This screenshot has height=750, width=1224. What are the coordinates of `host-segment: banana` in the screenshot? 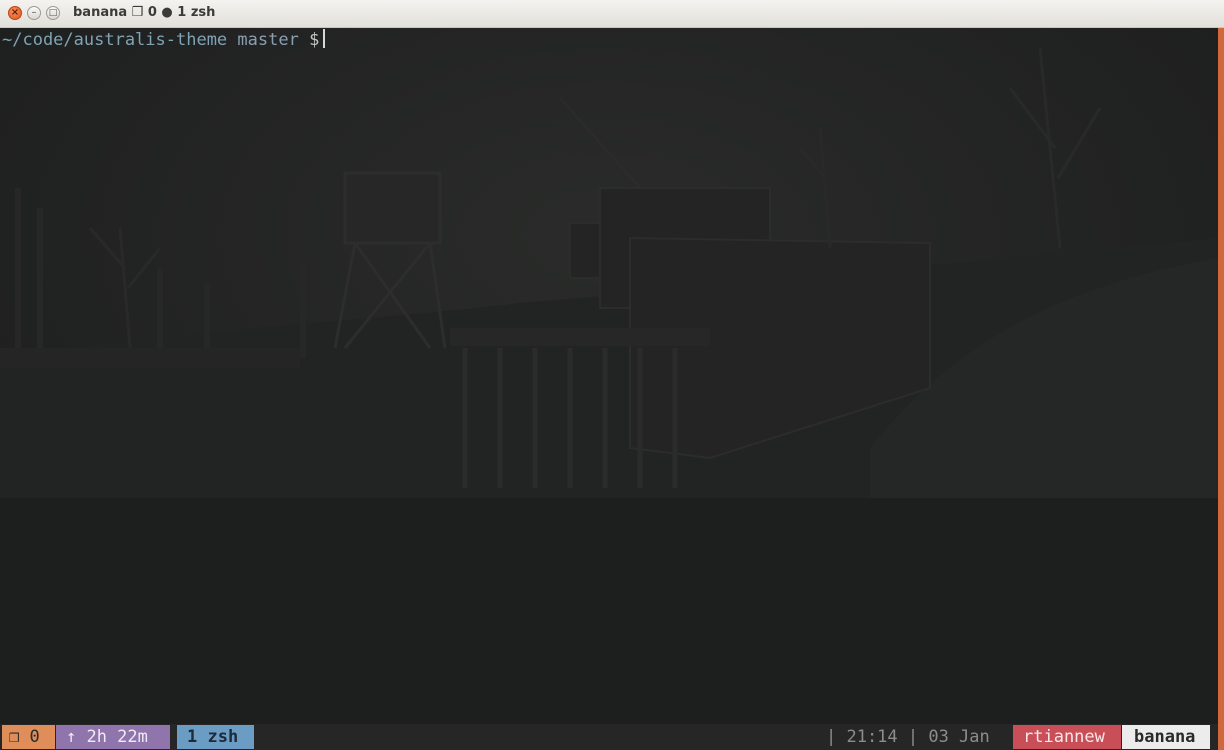 It's located at (1166, 737).